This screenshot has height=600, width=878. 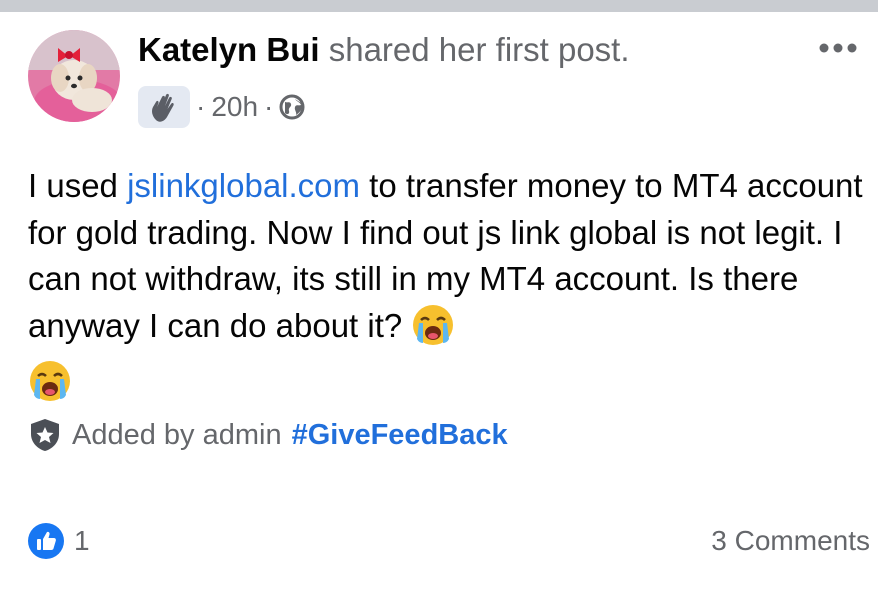 I want to click on admin-shield-icon, so click(x=45, y=435).